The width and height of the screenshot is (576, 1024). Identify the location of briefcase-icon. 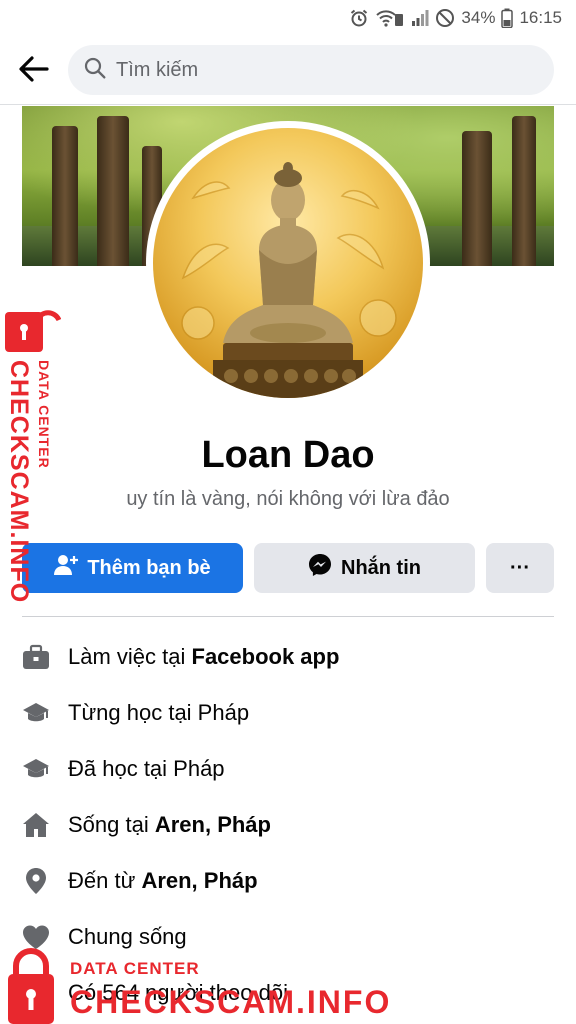
(36, 657).